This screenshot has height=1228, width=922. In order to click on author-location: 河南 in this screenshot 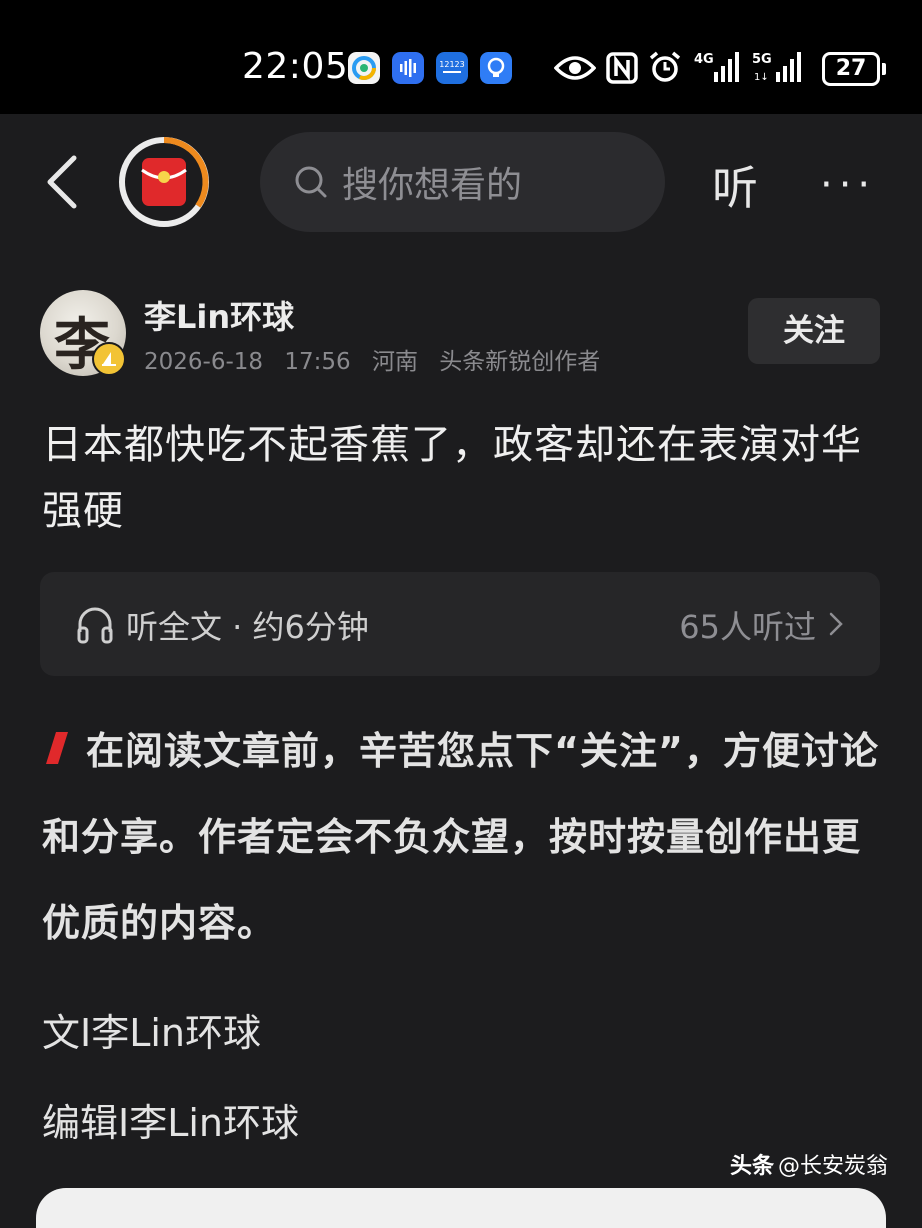, I will do `click(394, 362)`.